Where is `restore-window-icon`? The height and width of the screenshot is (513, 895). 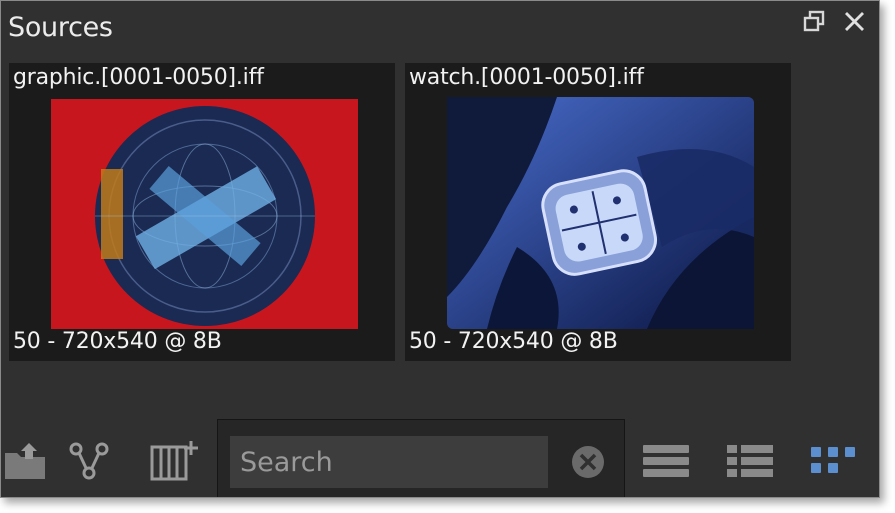 restore-window-icon is located at coordinates (815, 22).